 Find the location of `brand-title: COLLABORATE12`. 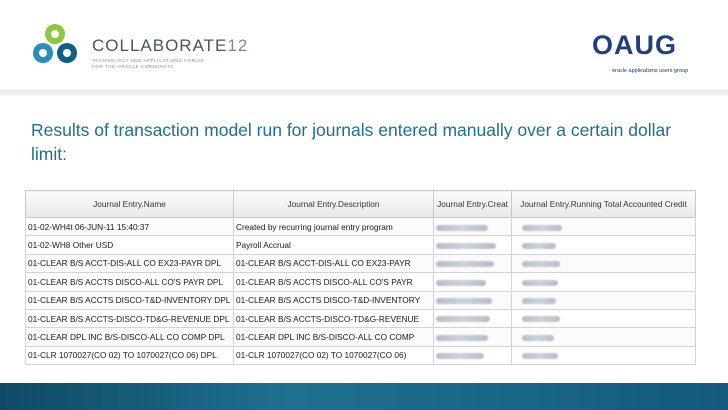

brand-title: COLLABORATE12 is located at coordinates (170, 46).